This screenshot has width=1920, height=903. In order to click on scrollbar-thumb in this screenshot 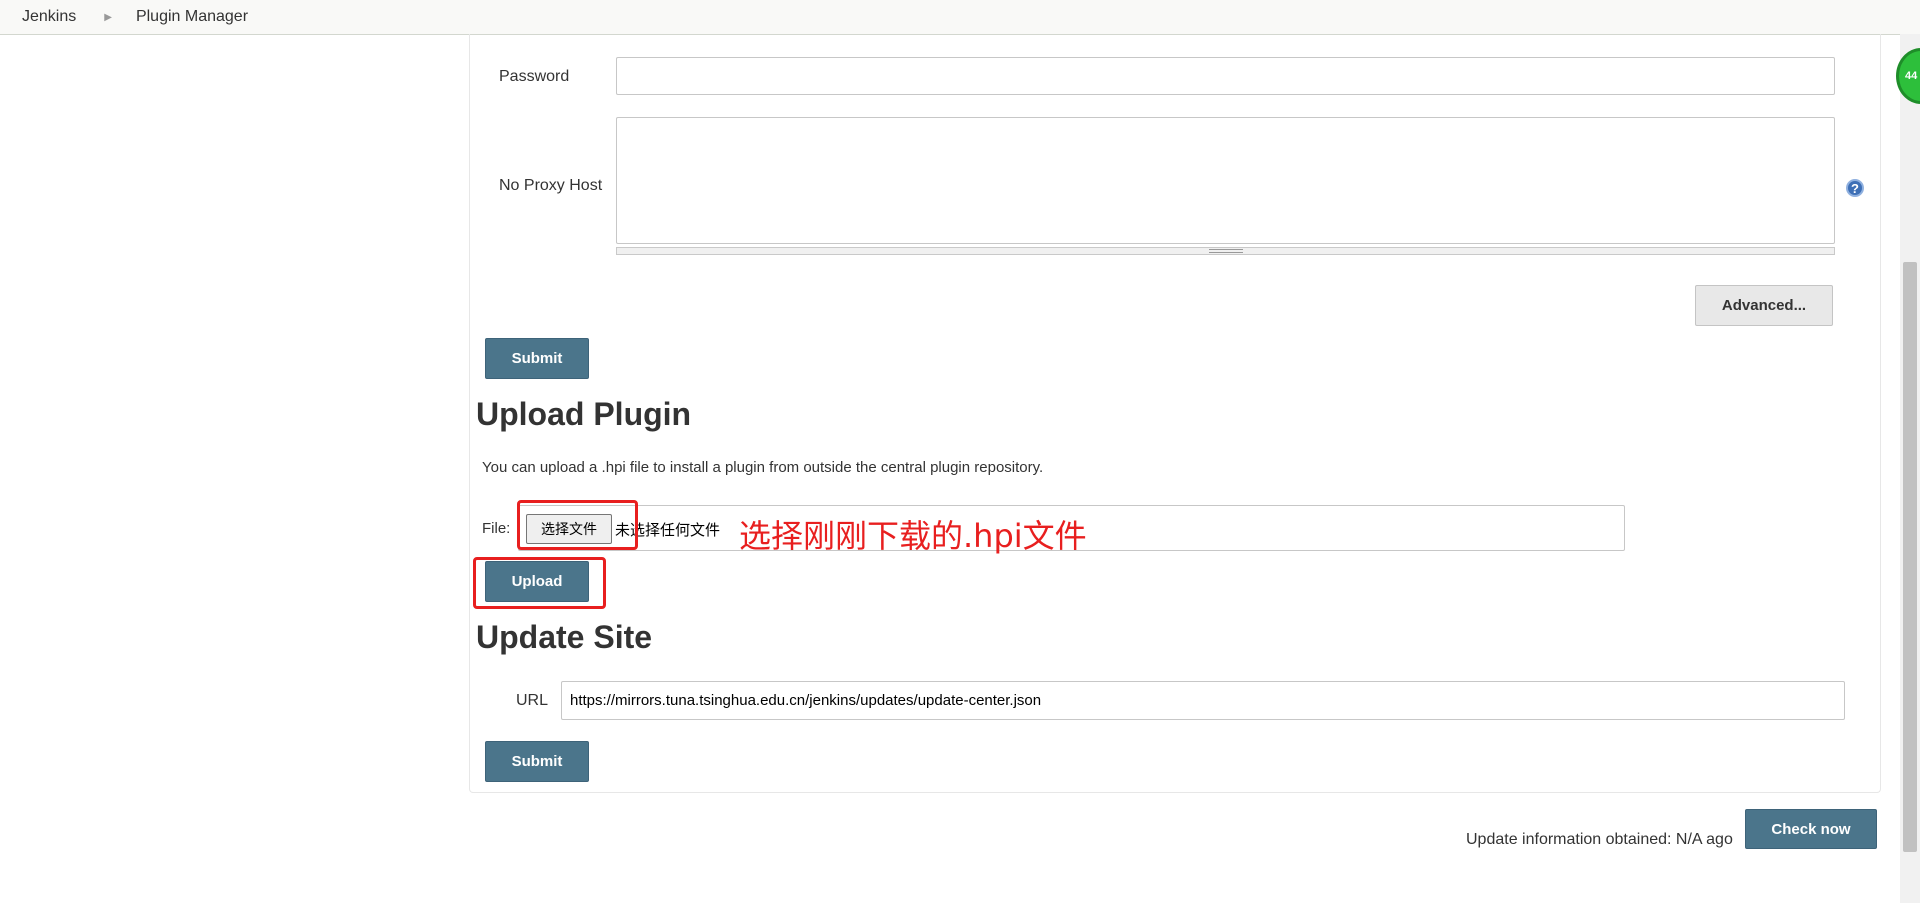, I will do `click(1910, 557)`.